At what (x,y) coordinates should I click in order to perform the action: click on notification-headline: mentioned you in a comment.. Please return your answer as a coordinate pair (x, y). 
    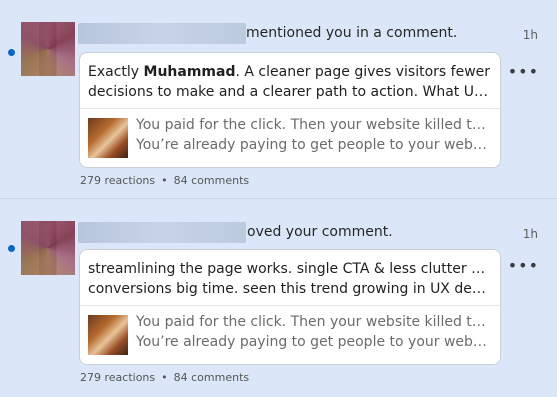
    Looking at the image, I should click on (352, 33).